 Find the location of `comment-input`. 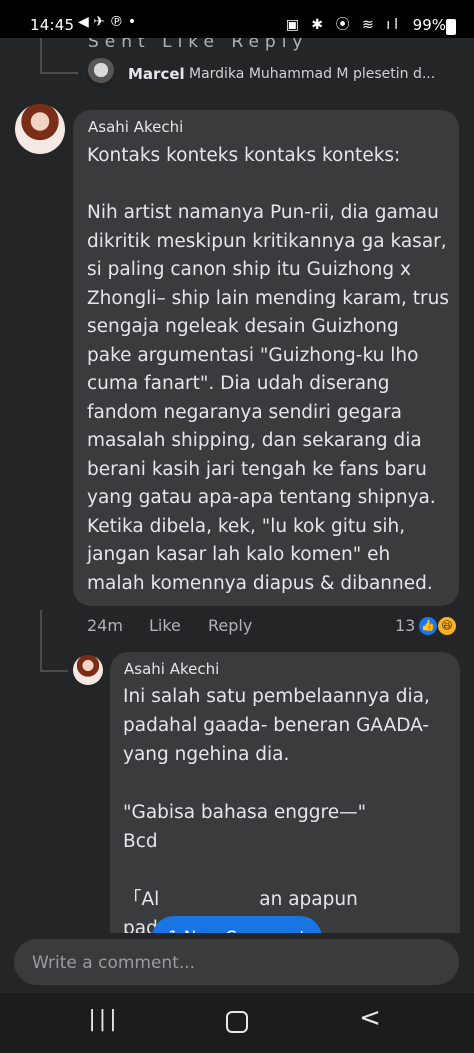

comment-input is located at coordinates (237, 963).